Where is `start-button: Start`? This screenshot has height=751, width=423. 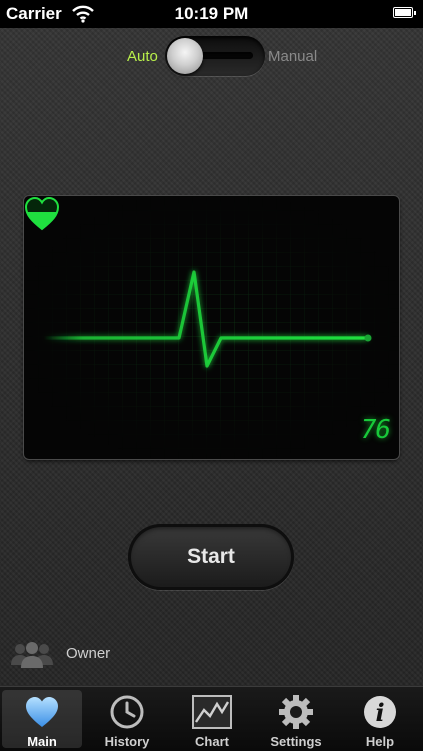
start-button: Start is located at coordinates (211, 557).